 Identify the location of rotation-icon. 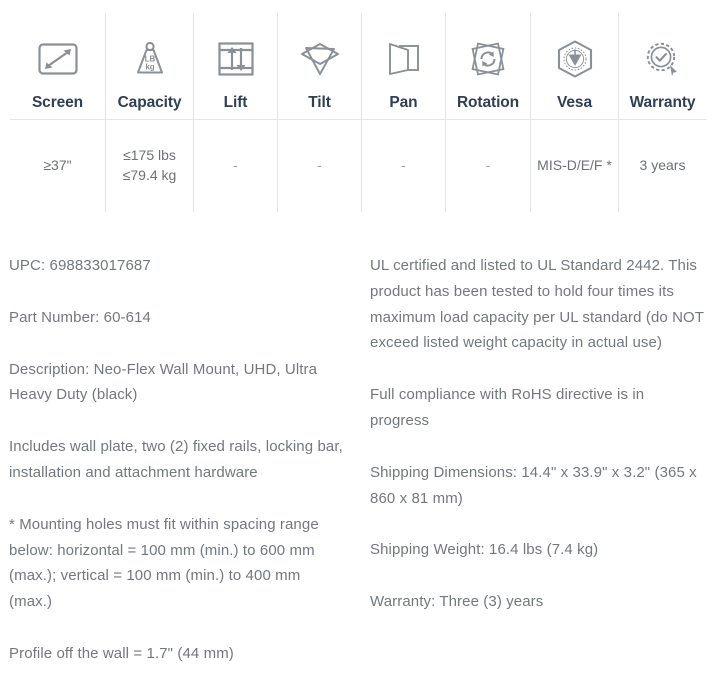
(488, 59).